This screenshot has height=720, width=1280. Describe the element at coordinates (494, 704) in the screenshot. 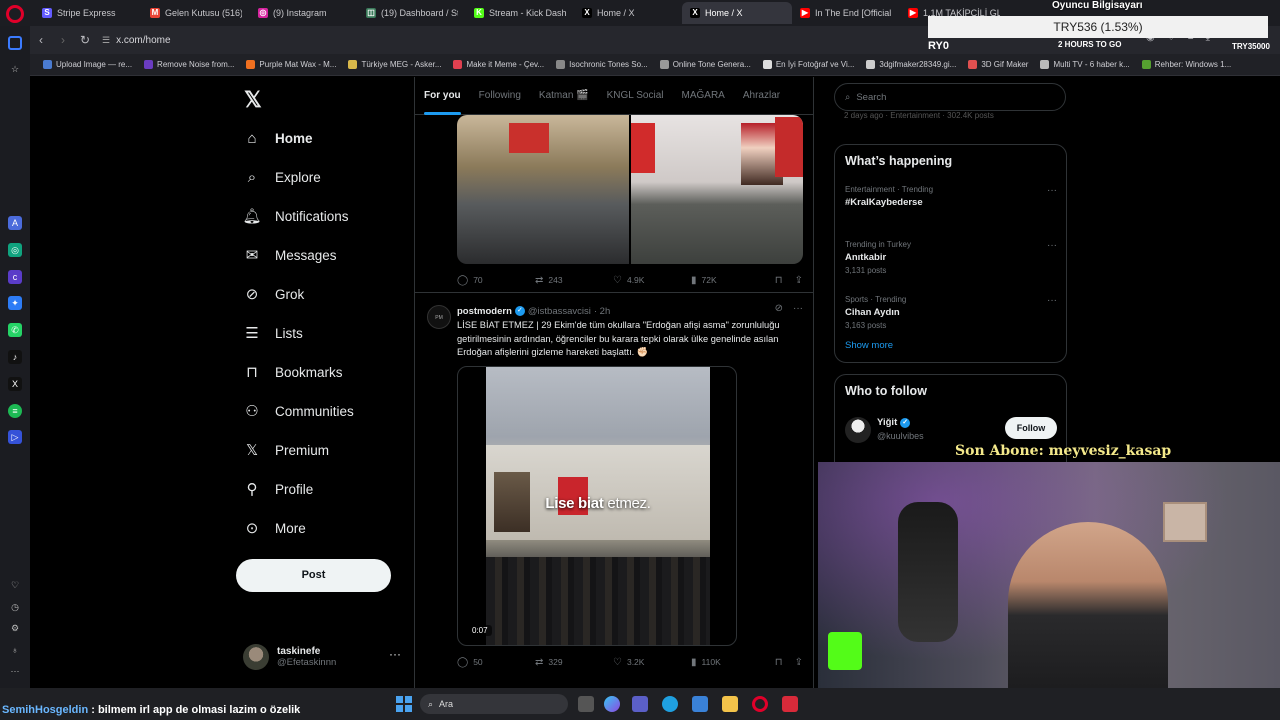

I see `taskbar-search: ⌕ Ara` at that location.